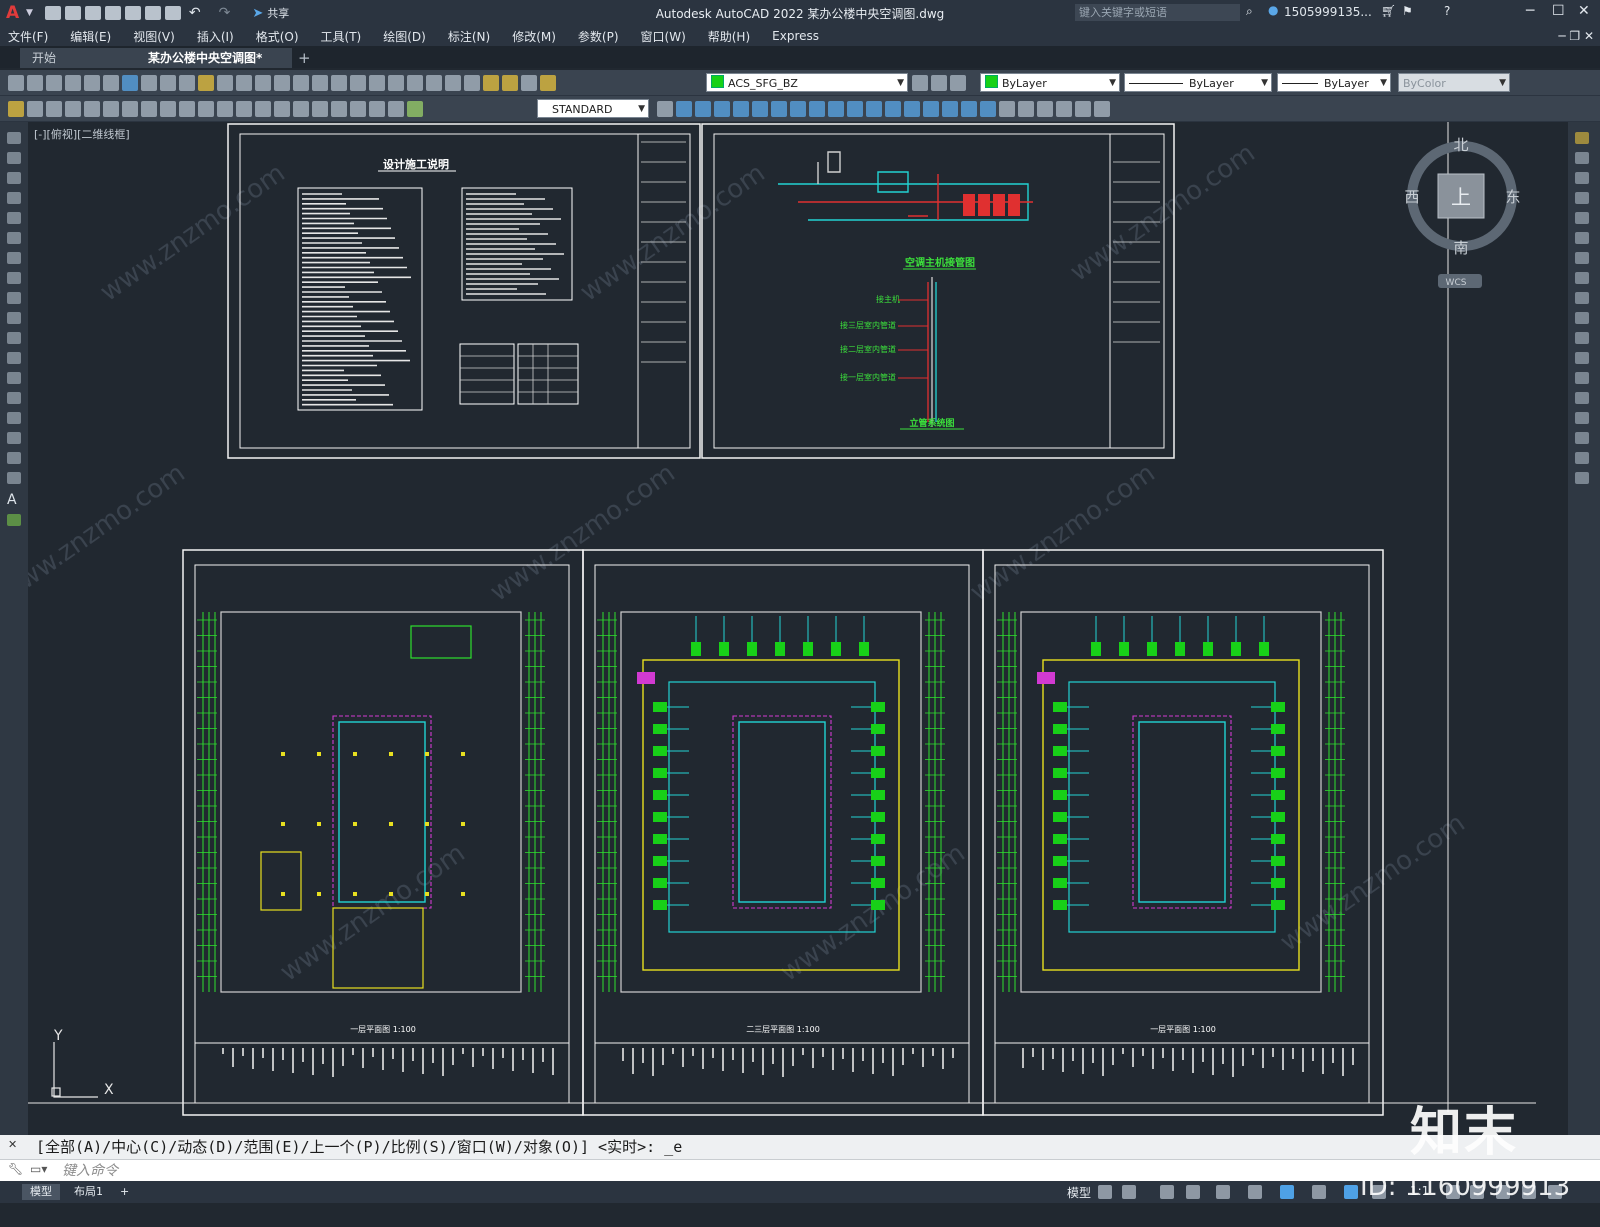 Image resolution: width=1600 pixels, height=1227 pixels. Describe the element at coordinates (52, 13) in the screenshot. I see `new-file-icon` at that location.